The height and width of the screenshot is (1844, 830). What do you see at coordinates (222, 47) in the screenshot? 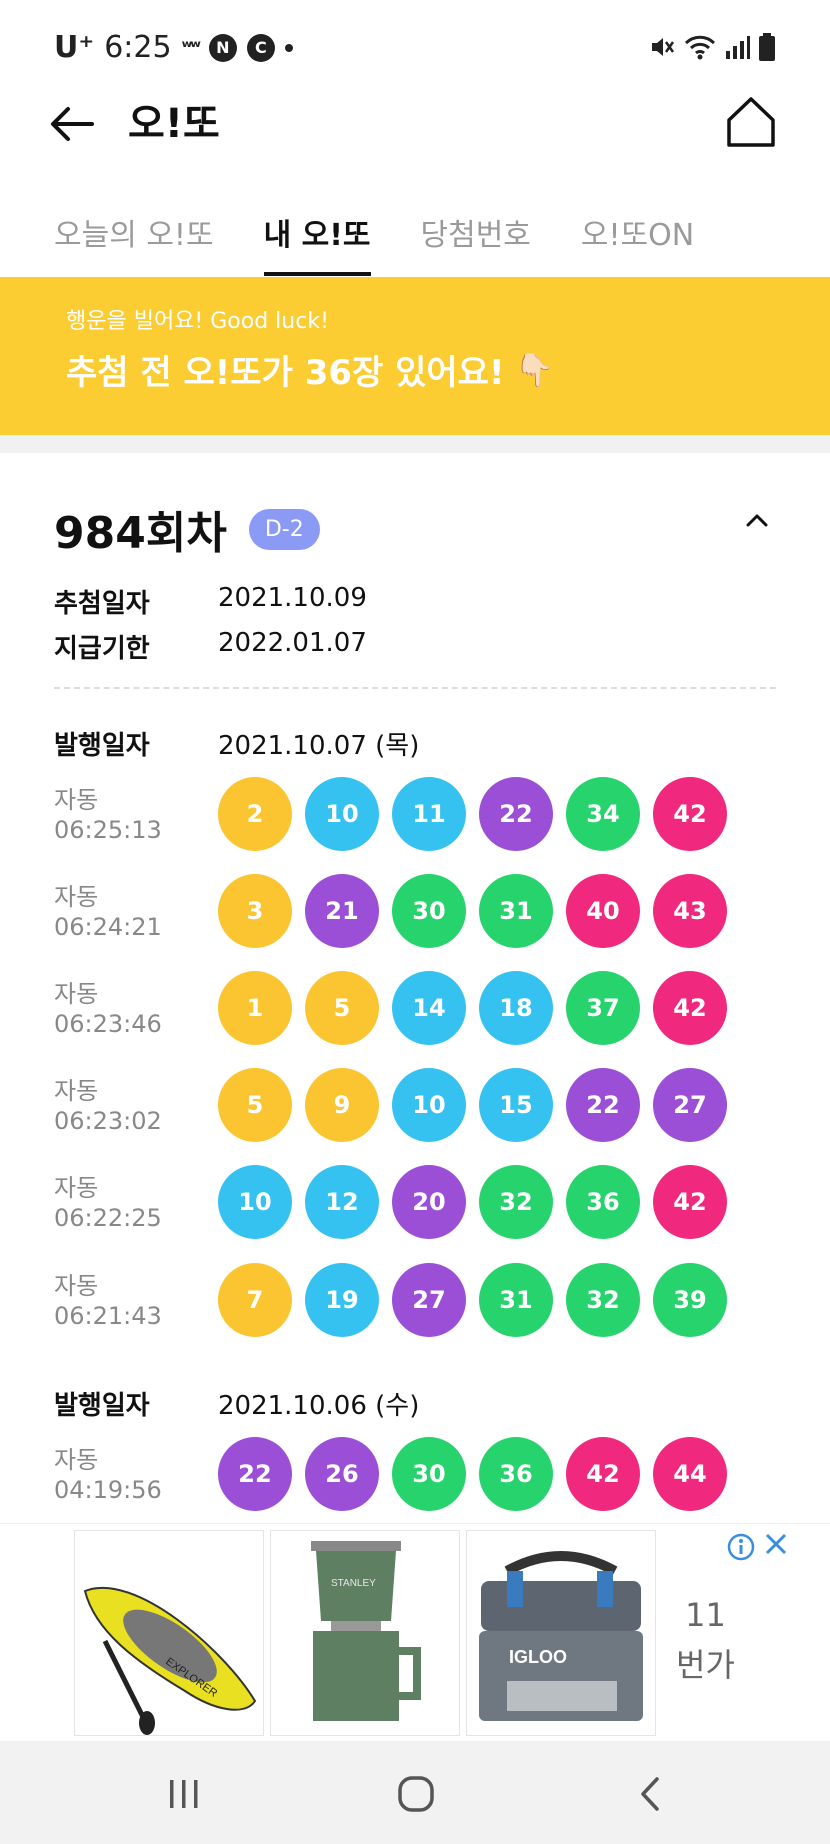
I see `naver-icon: N` at bounding box center [222, 47].